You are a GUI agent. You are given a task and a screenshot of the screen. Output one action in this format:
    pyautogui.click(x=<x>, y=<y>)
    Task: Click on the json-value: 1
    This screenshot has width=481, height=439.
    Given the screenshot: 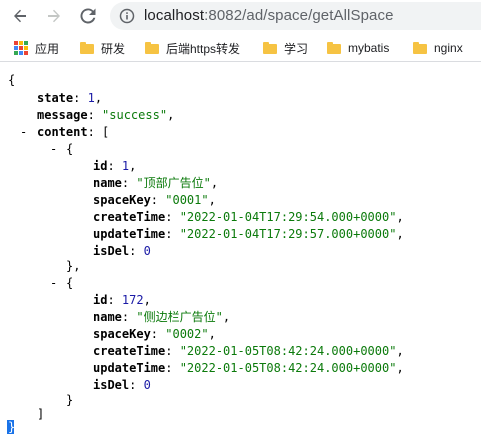 What is the action you would take?
    pyautogui.click(x=91, y=98)
    